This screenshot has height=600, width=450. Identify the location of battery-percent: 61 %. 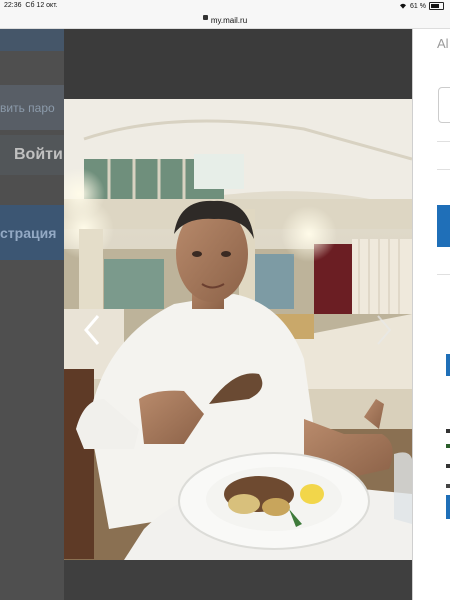
(418, 6).